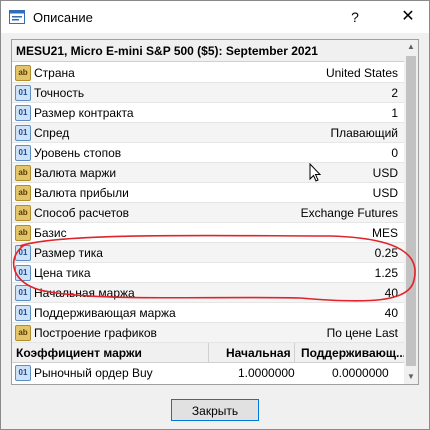  I want to click on margin-initial-value: 1.0000000, so click(266, 373).